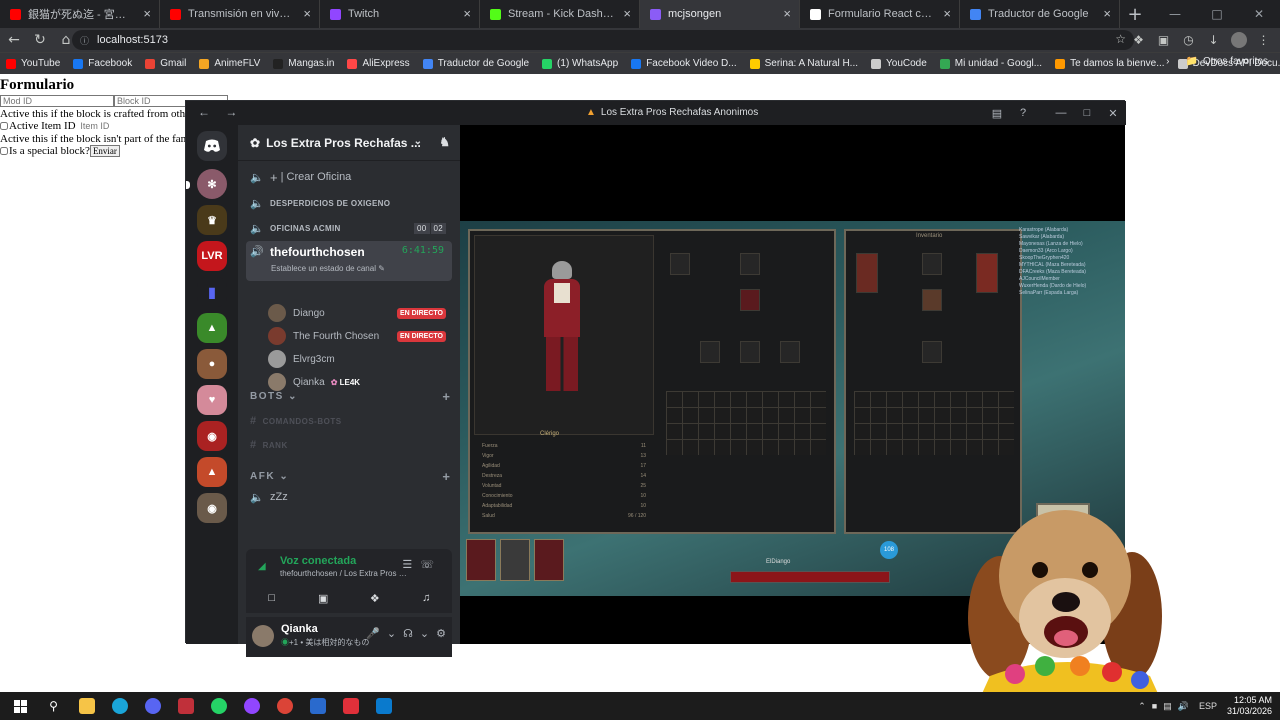 The image size is (1280, 720). Describe the element at coordinates (1142, 706) in the screenshot. I see `tray-chevron-icon: ⌃` at that location.